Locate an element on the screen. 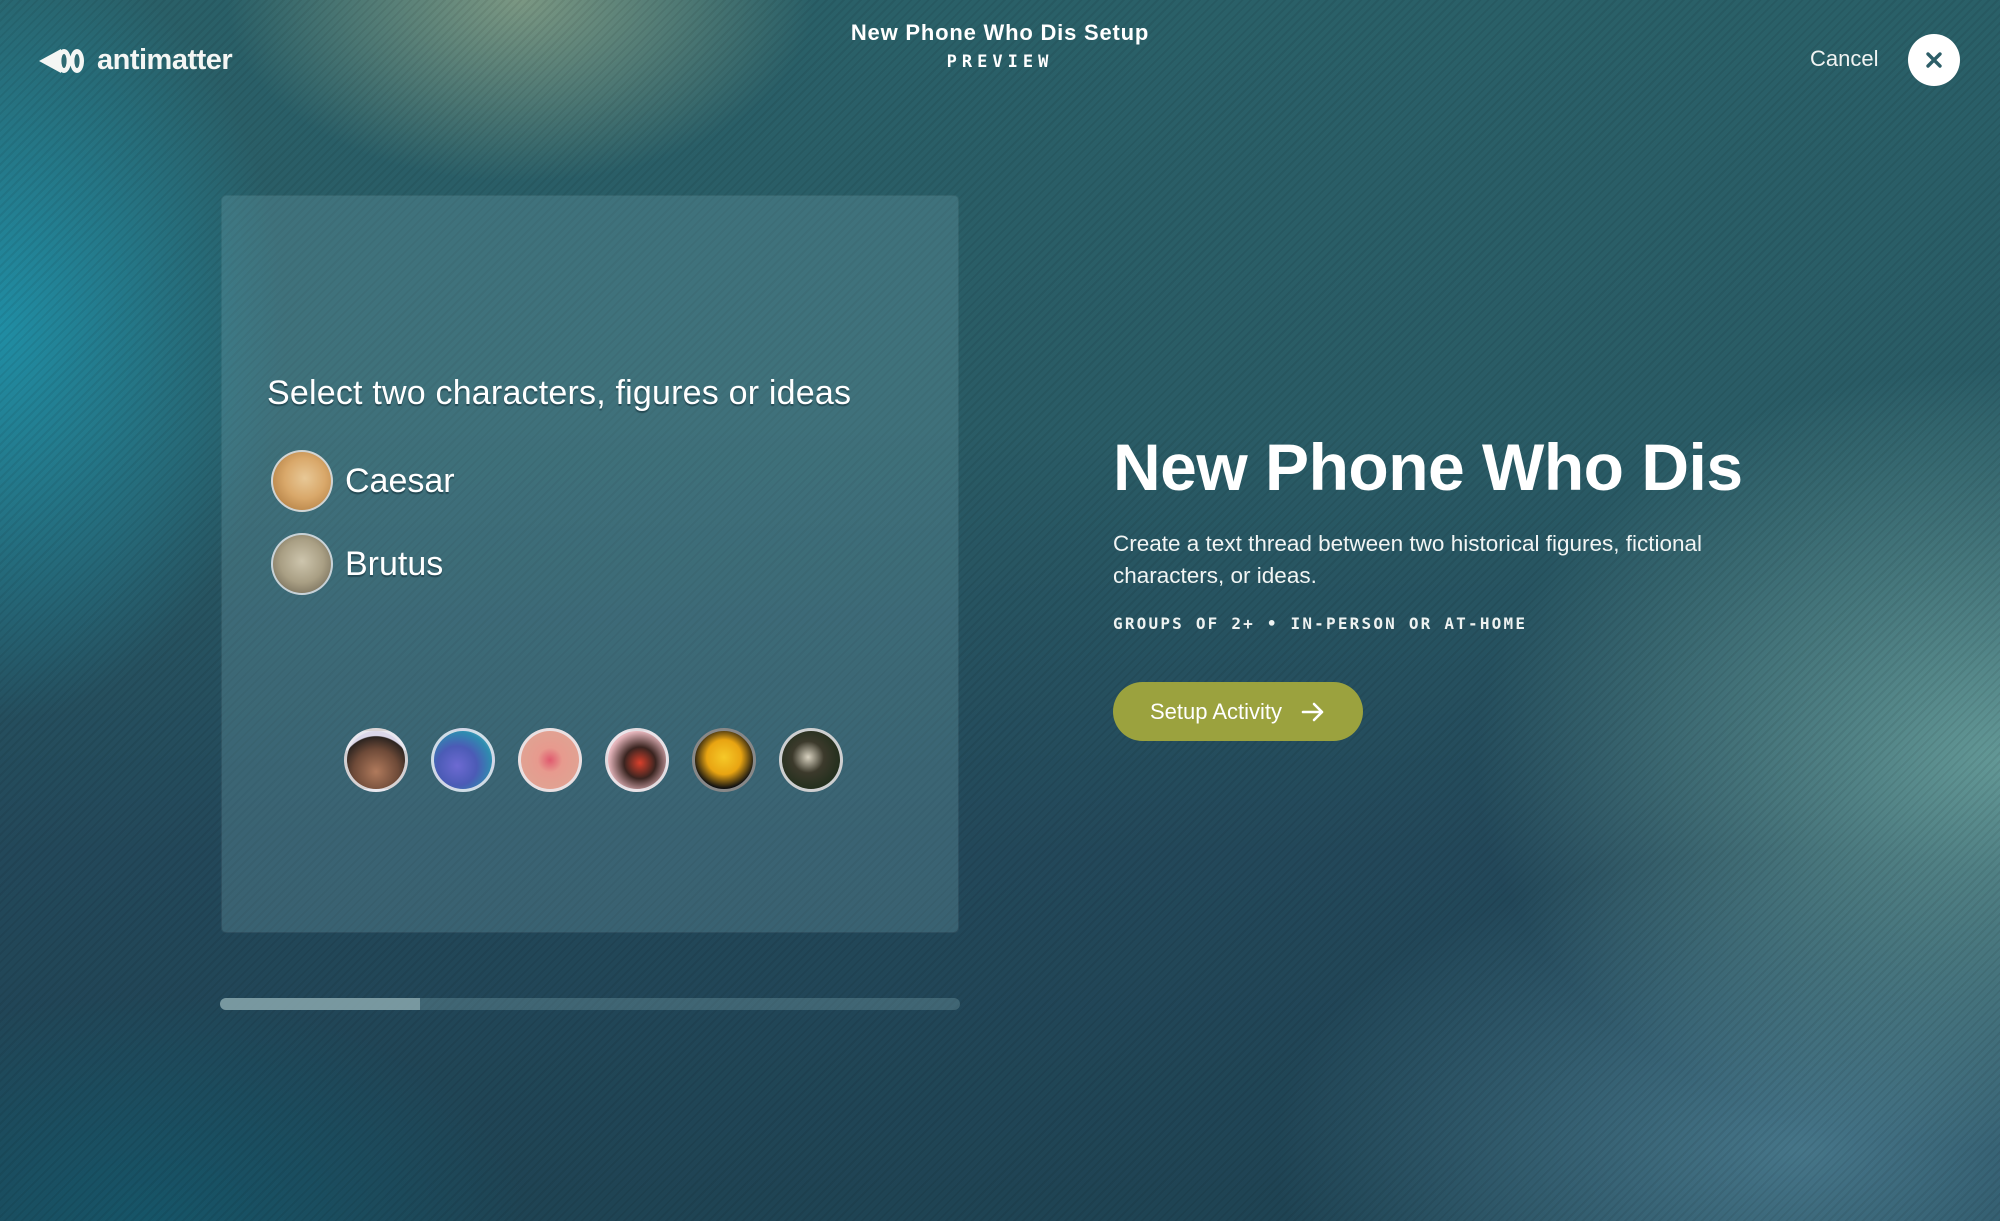 Image resolution: width=2000 pixels, height=1221 pixels. page-title: New Phone Who Dis Setup is located at coordinates (1000, 32).